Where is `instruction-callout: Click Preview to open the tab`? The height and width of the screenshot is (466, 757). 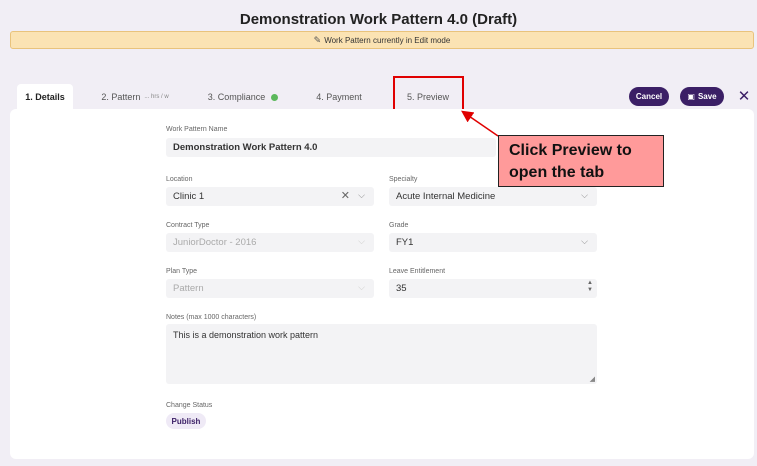 instruction-callout: Click Preview to open the tab is located at coordinates (581, 161).